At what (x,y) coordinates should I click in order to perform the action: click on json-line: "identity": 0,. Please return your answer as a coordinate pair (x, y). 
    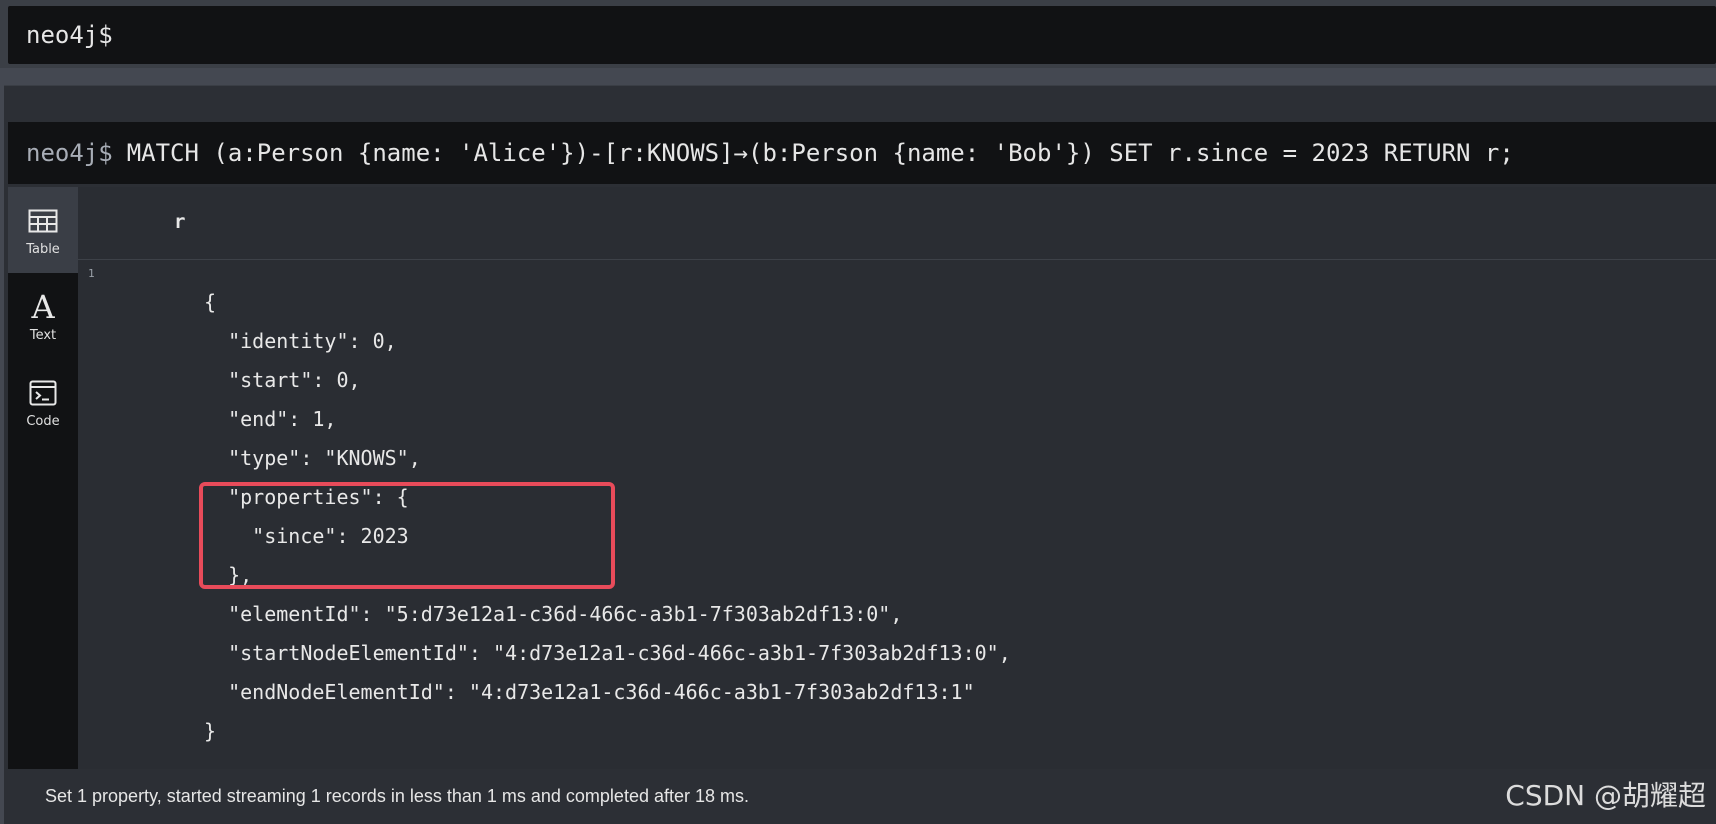
    Looking at the image, I should click on (300, 341).